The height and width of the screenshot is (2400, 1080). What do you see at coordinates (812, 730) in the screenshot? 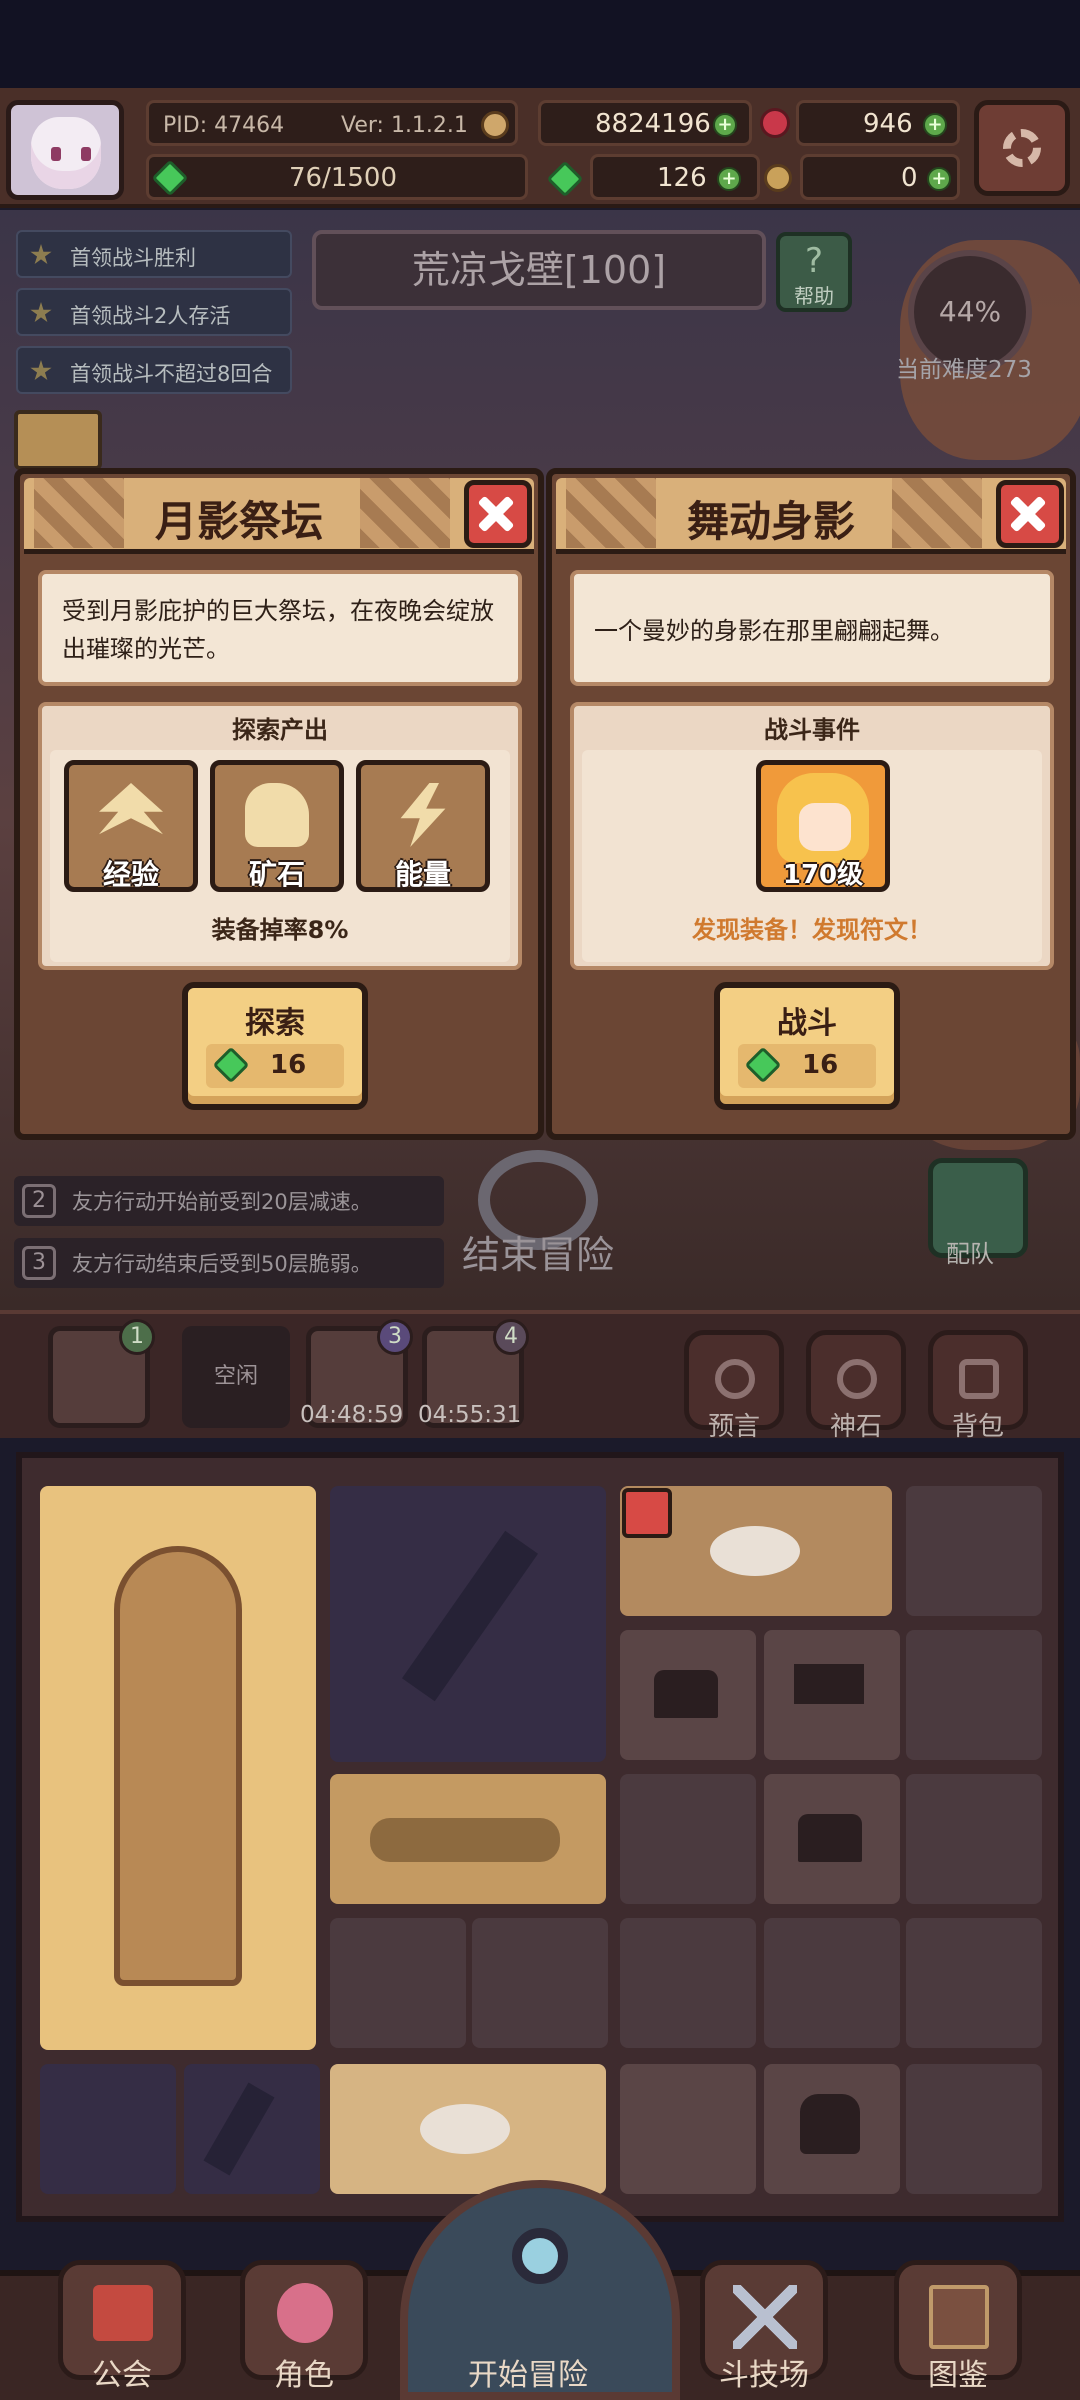
I see `section-title: 战斗事件` at bounding box center [812, 730].